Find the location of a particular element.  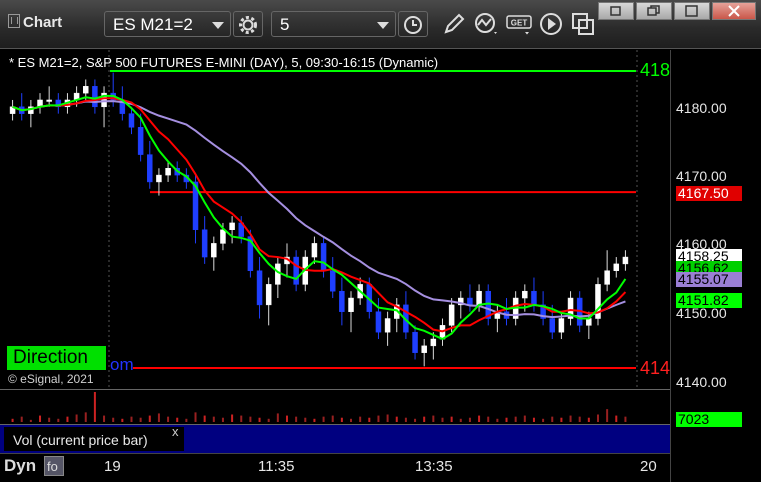

toolbar-title: Chart is located at coordinates (43, 22).